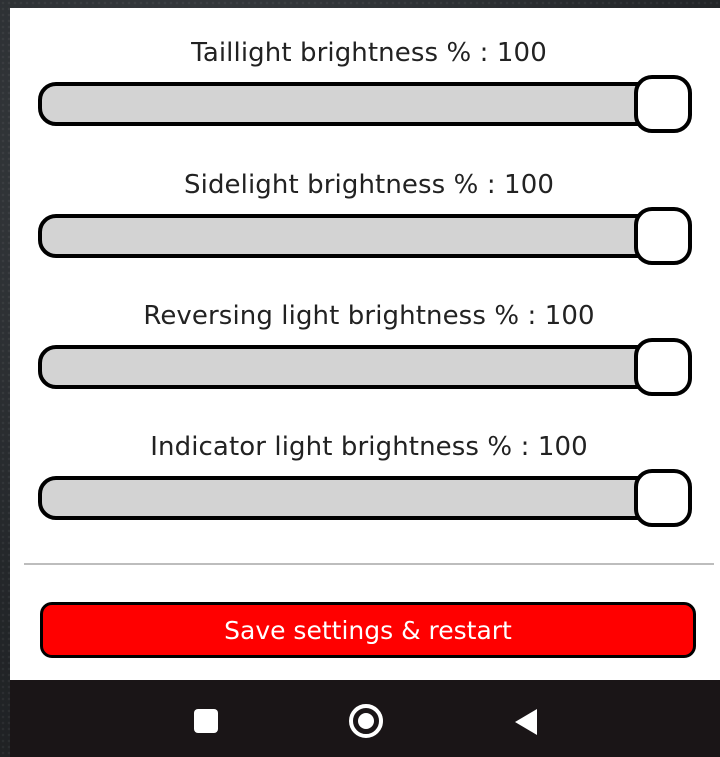 This screenshot has width=720, height=757. I want to click on triangle-back-icon, so click(526, 722).